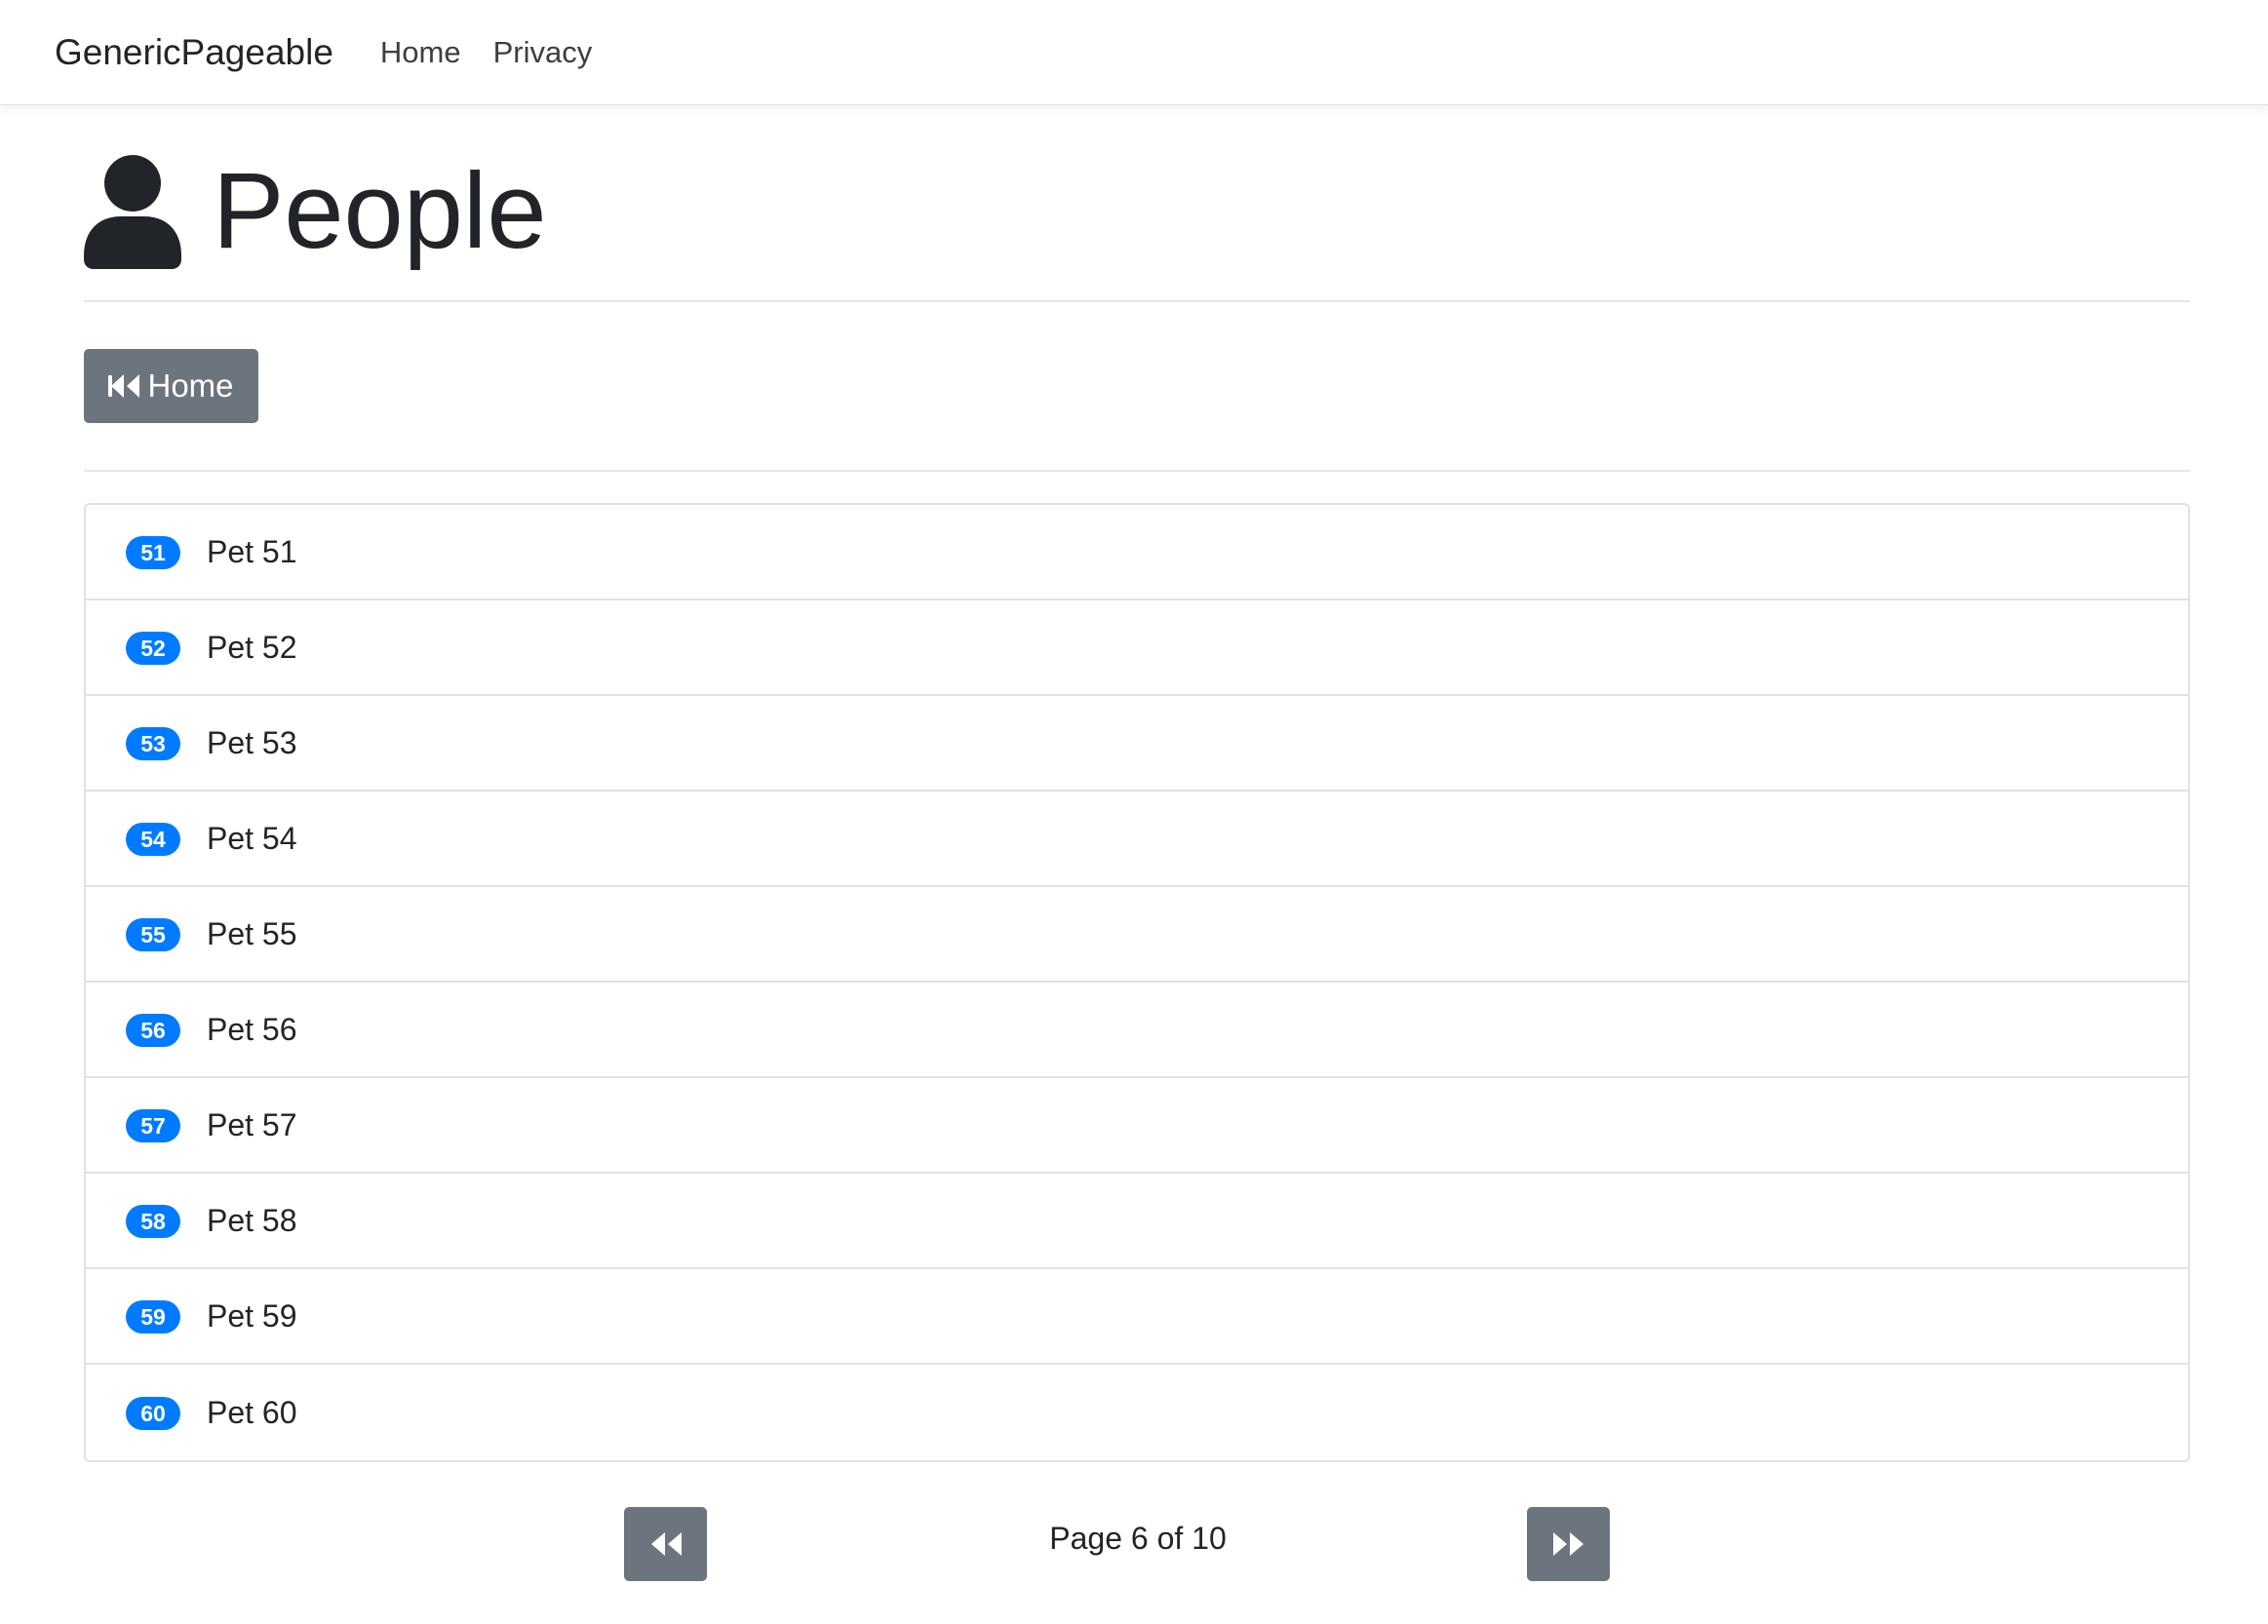 This screenshot has height=1624, width=2268. Describe the element at coordinates (153, 840) in the screenshot. I see `id-badge: 54` at that location.